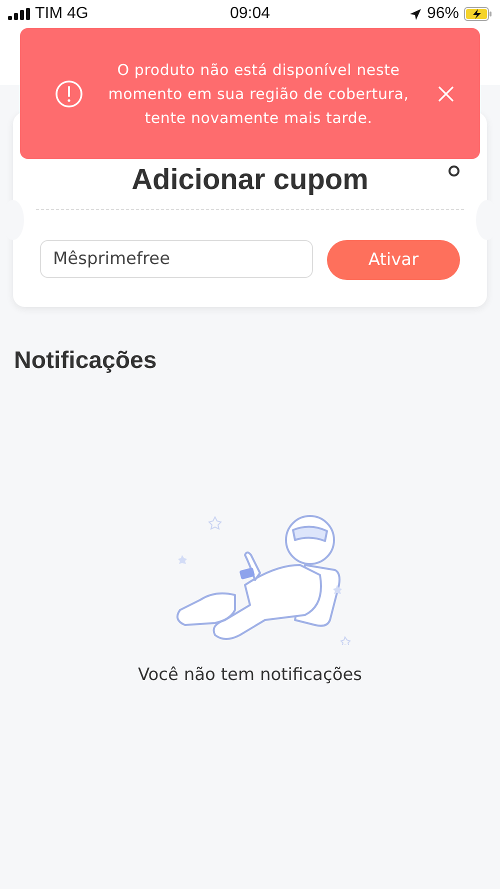  Describe the element at coordinates (415, 14) in the screenshot. I see `location-arrow-icon` at that location.